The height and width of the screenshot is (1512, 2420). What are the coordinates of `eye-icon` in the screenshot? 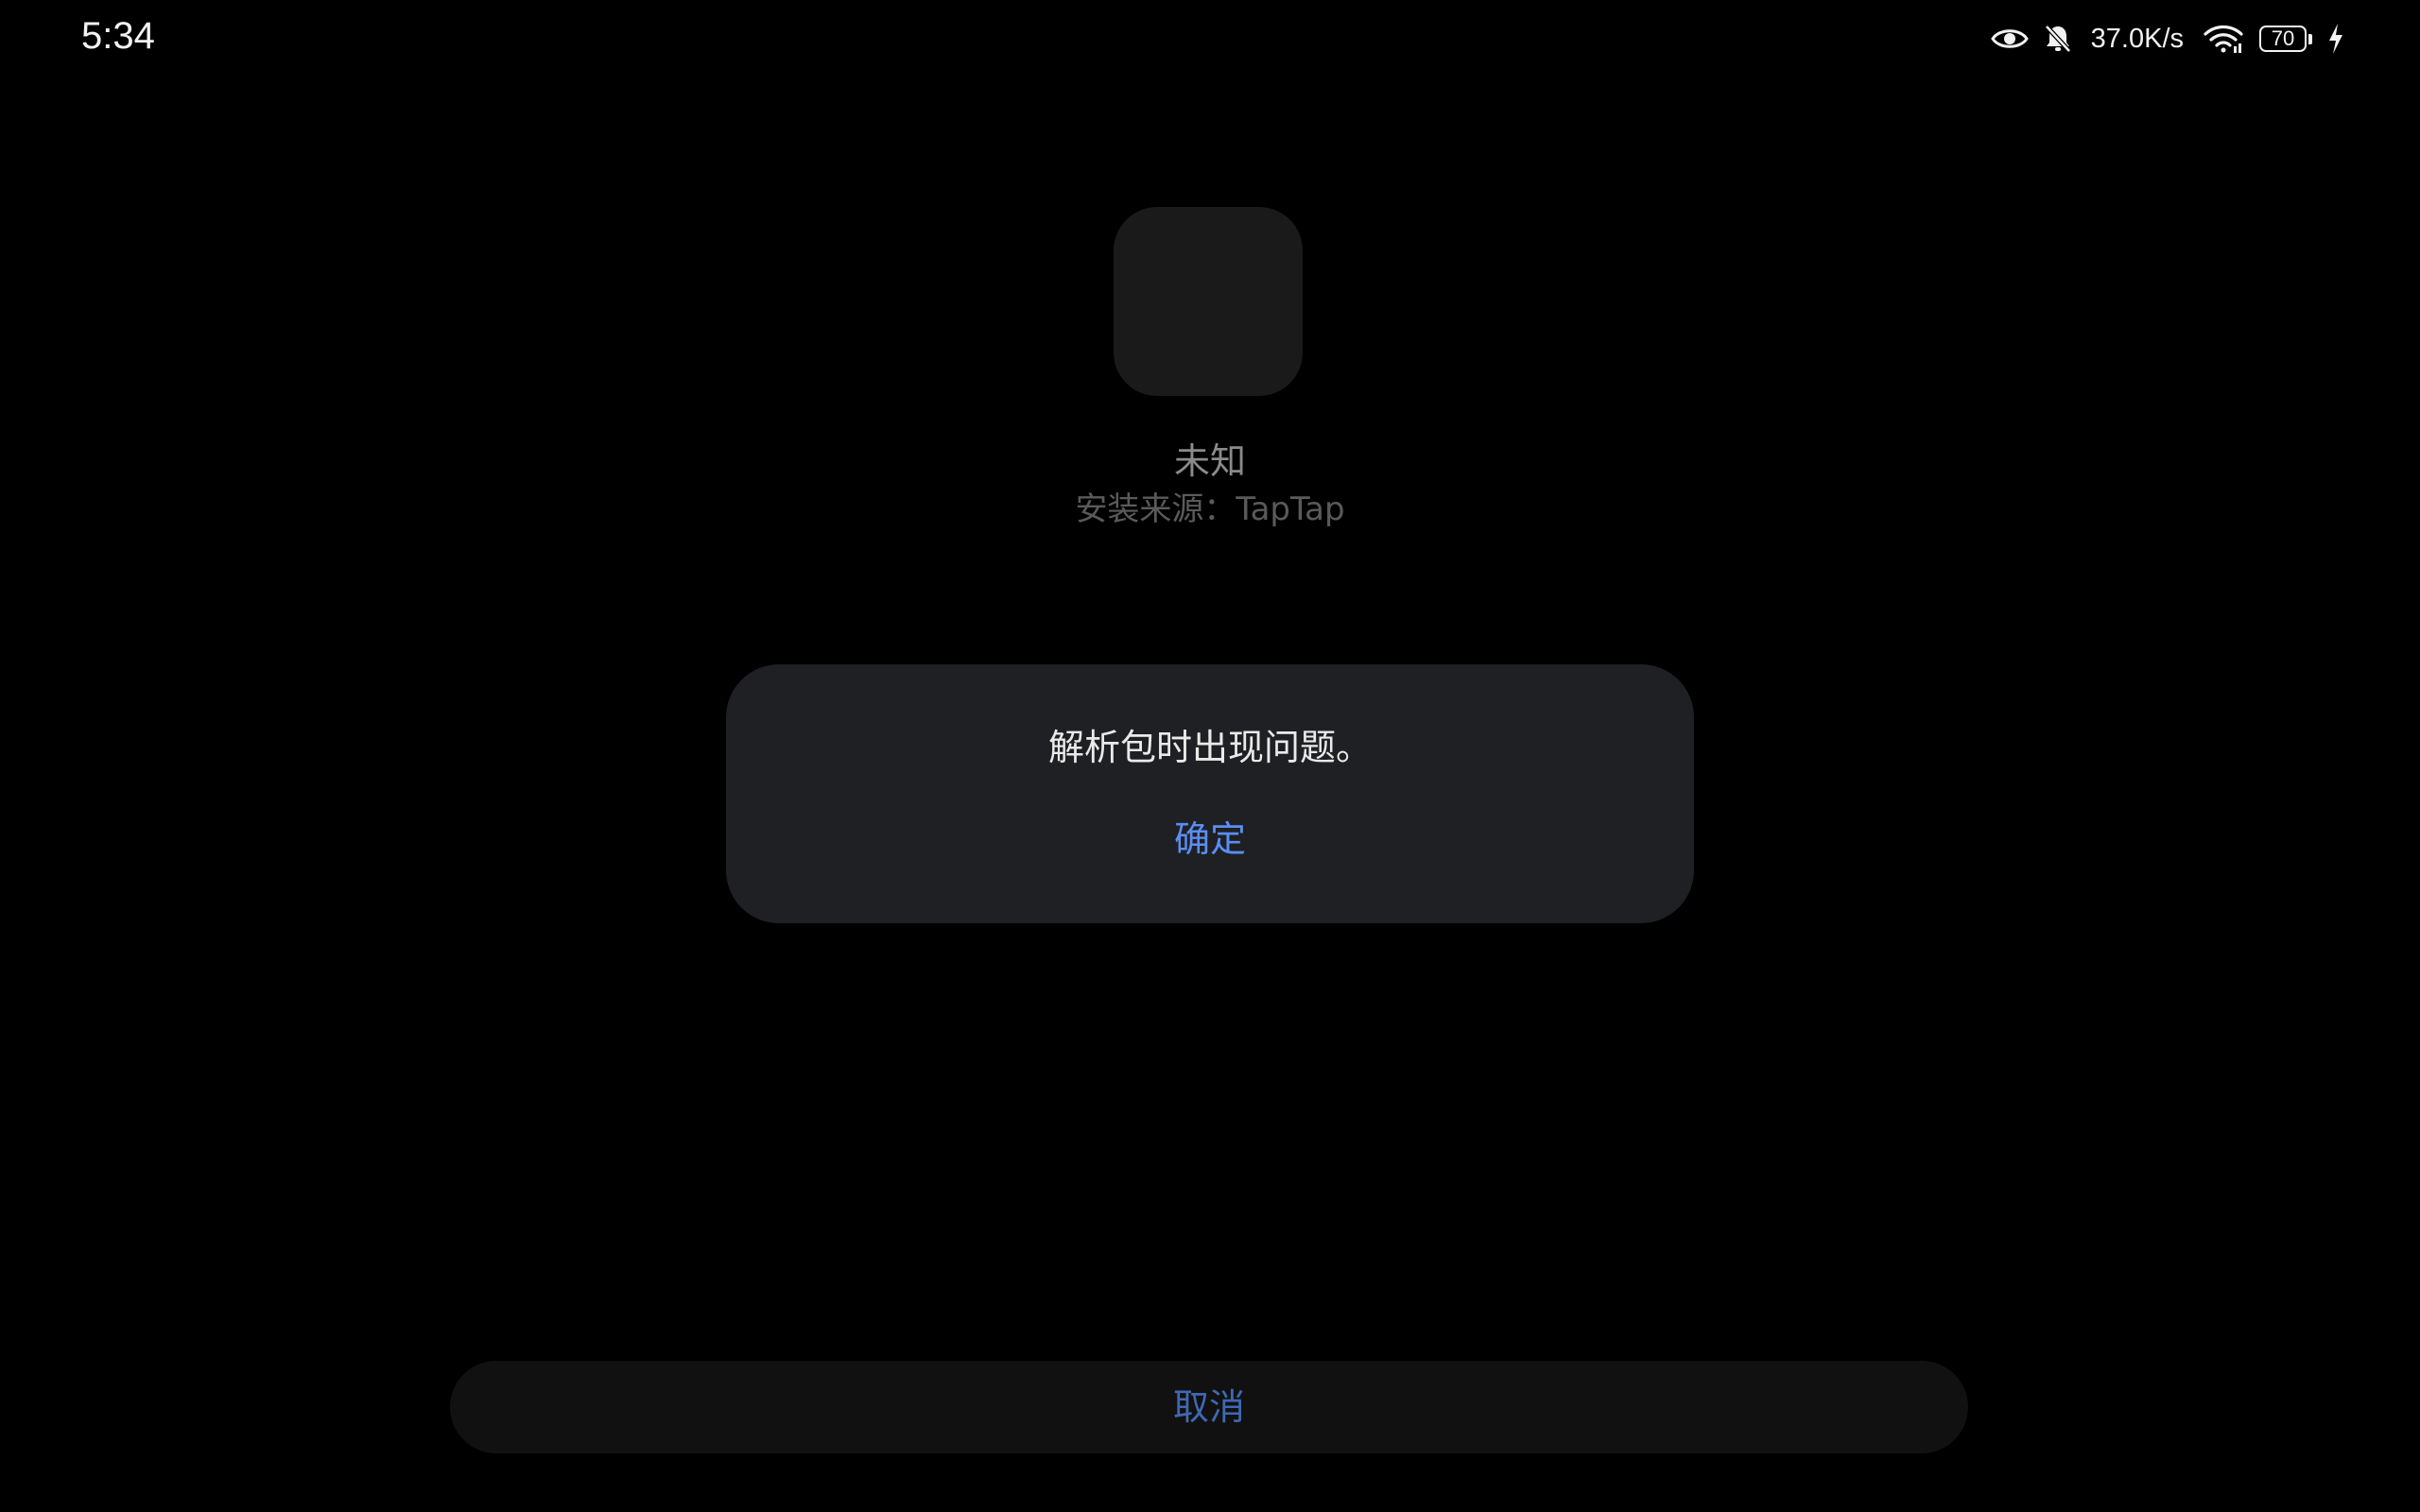 It's located at (2010, 38).